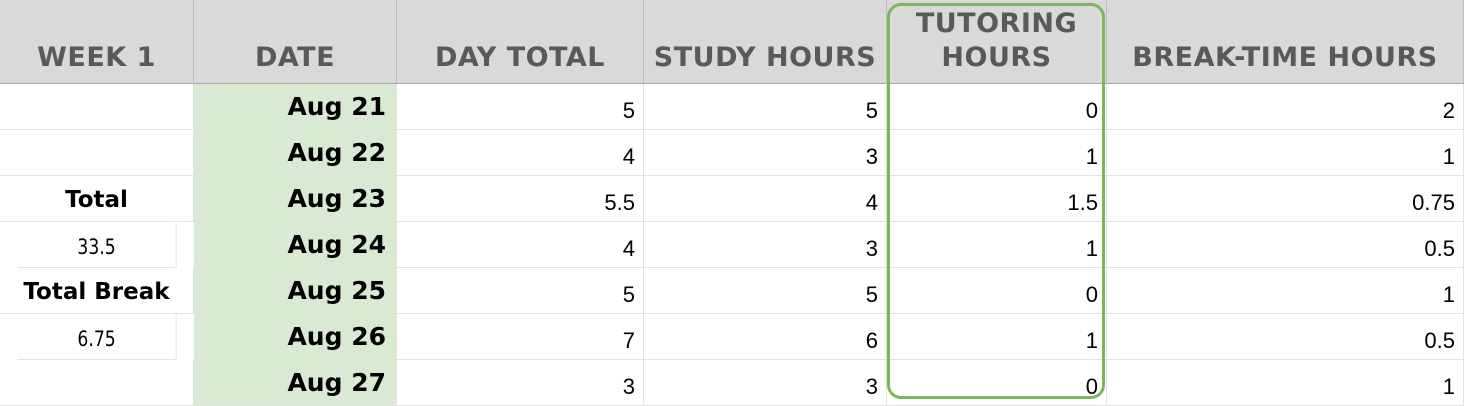 Image resolution: width=1464 pixels, height=406 pixels. What do you see at coordinates (295, 337) in the screenshot?
I see `date-cell: Aug 26` at bounding box center [295, 337].